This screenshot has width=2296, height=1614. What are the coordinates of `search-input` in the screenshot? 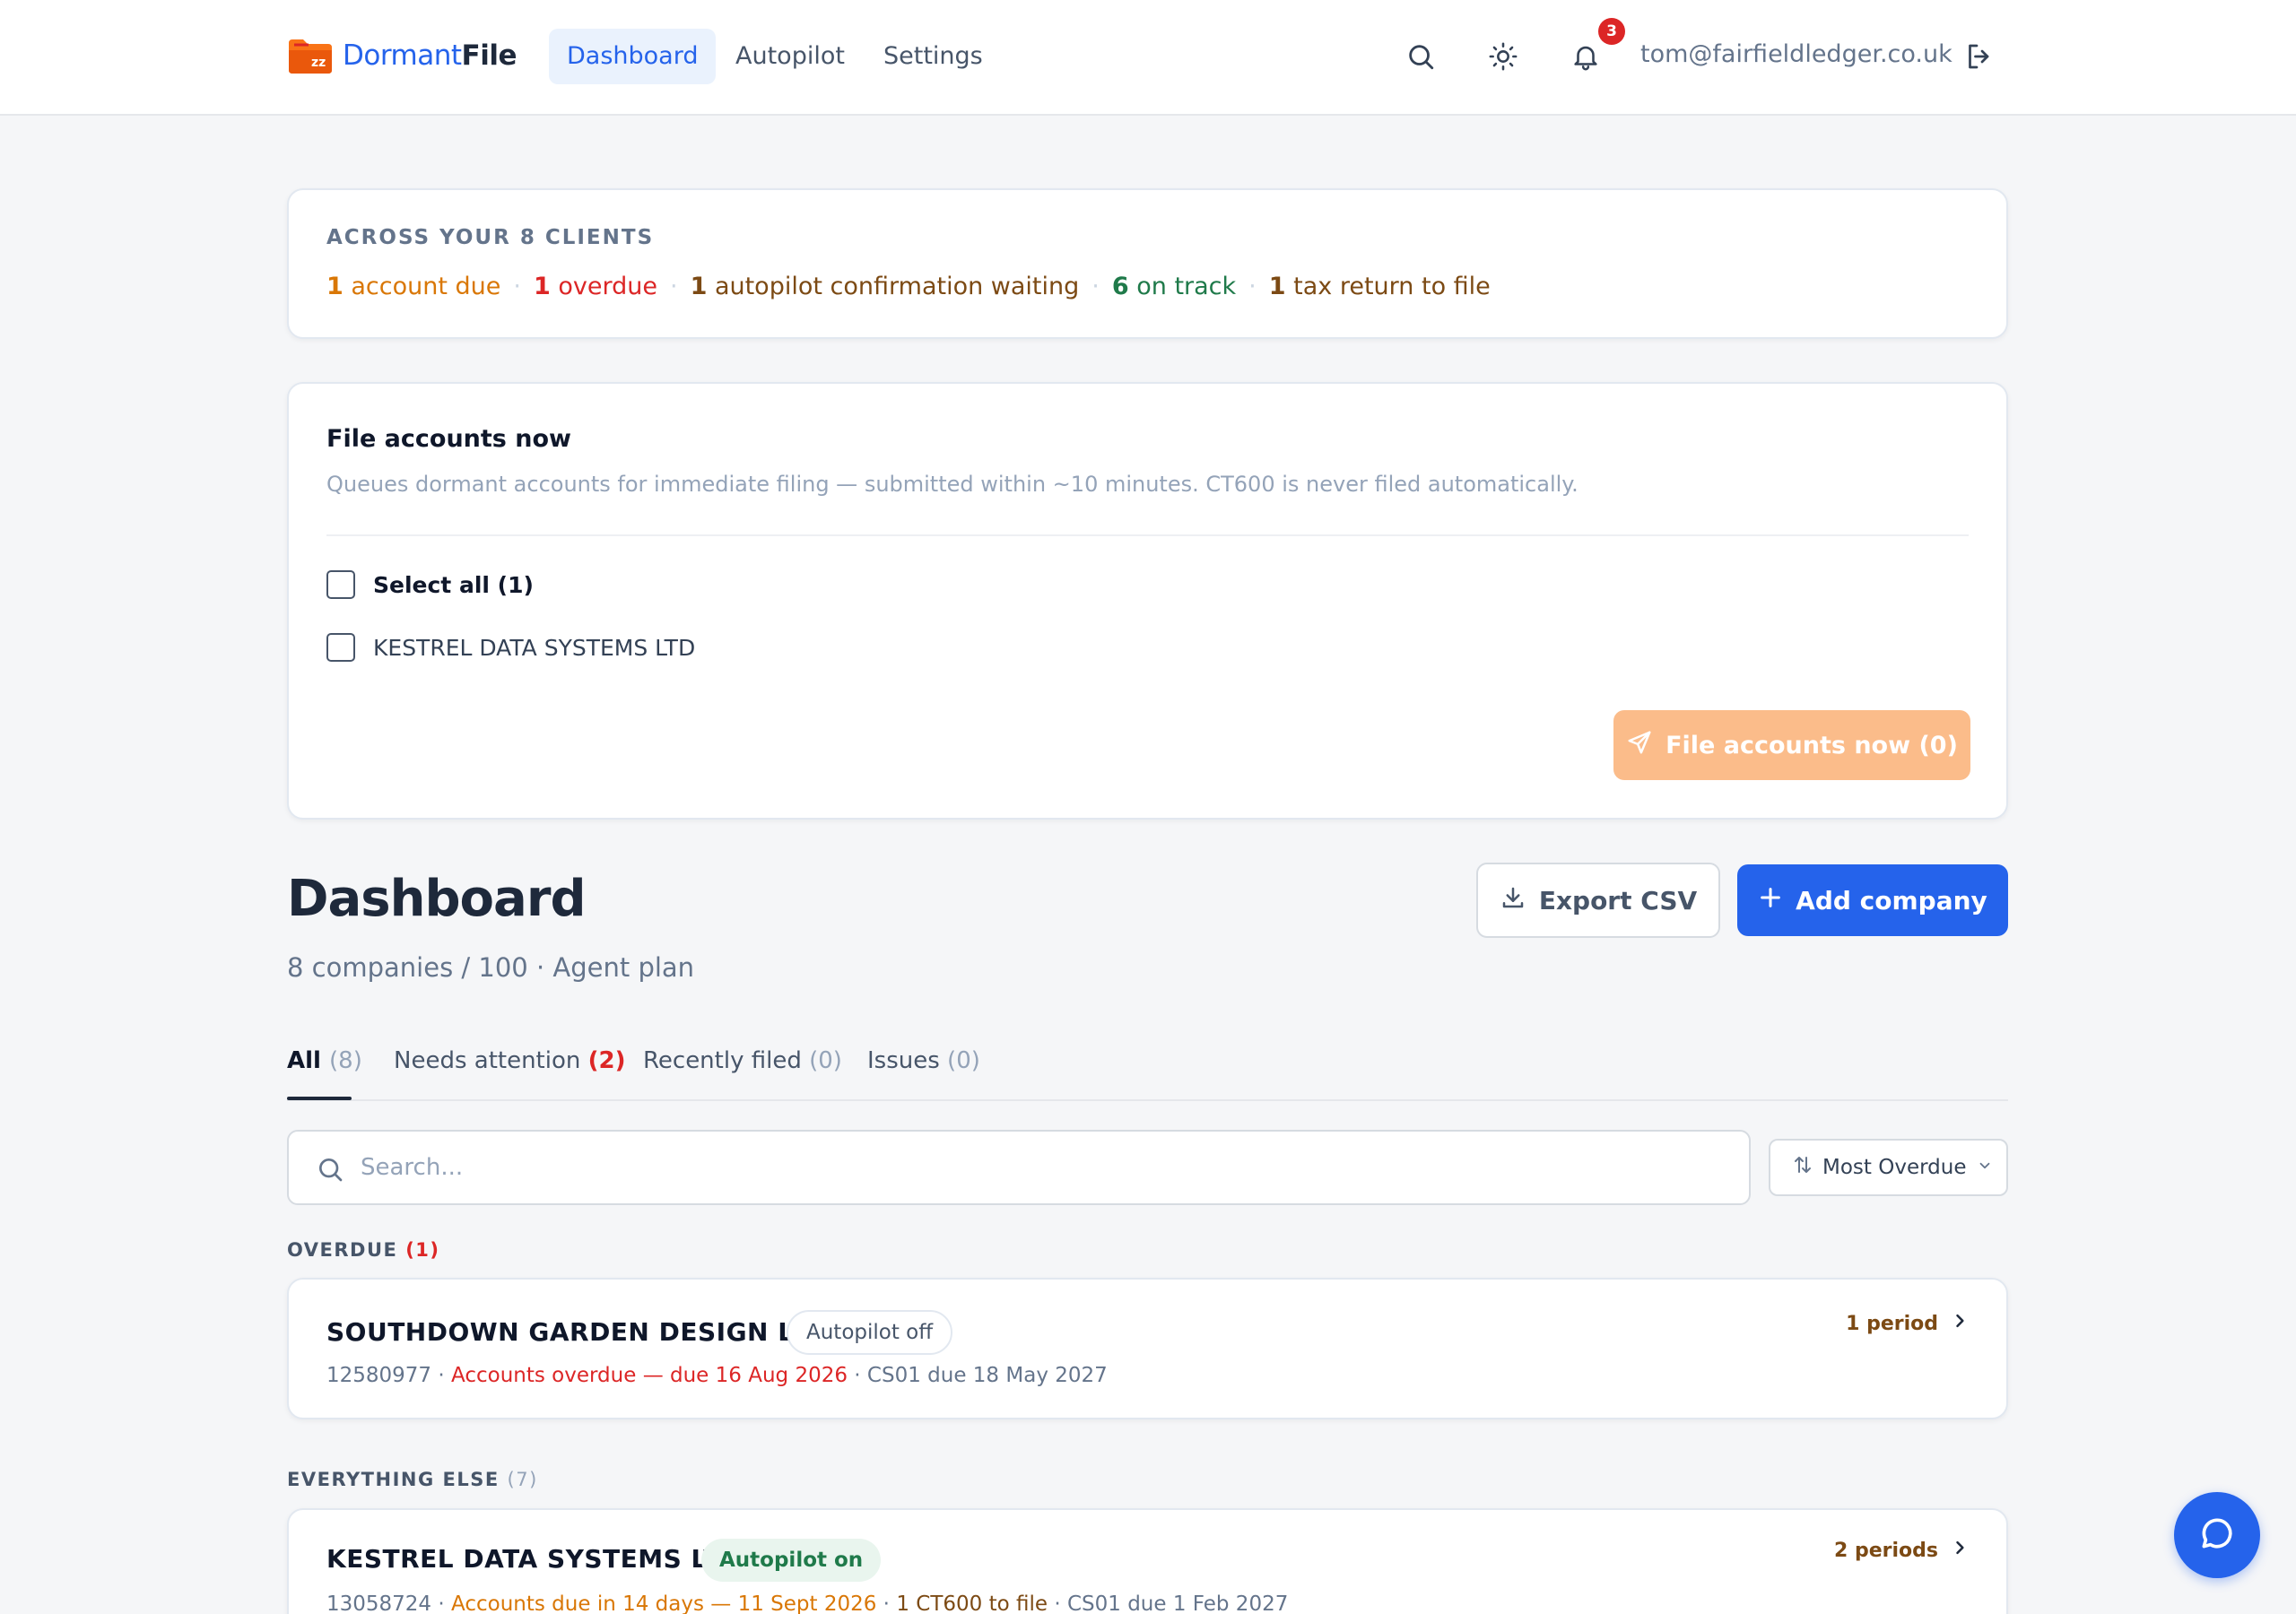 It's located at (1033, 1167).